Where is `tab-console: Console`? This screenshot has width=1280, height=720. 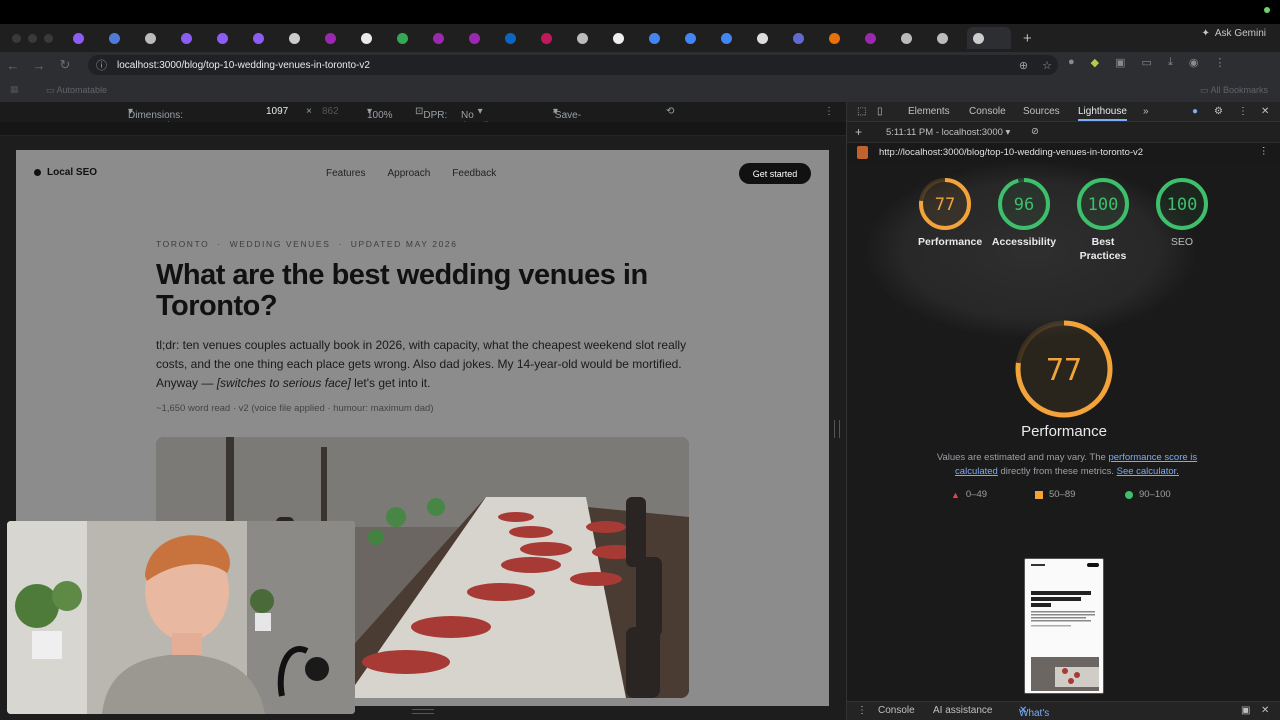
tab-console: Console is located at coordinates (987, 111).